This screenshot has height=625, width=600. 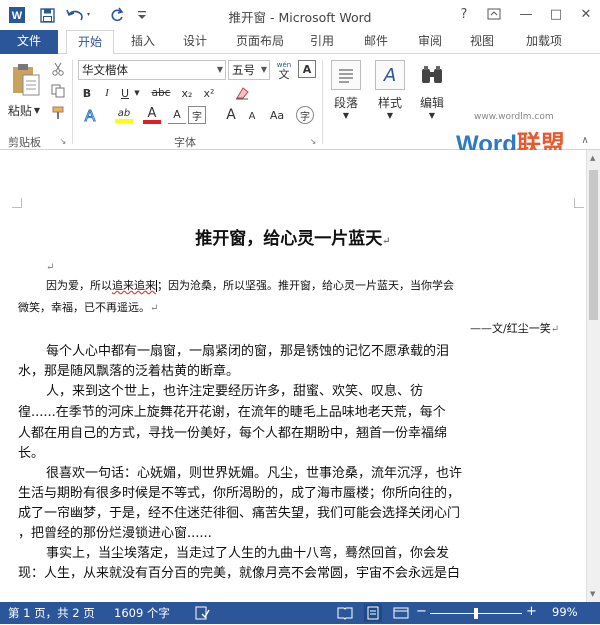 What do you see at coordinates (260, 42) in the screenshot?
I see `tab-layout: 页面布局` at bounding box center [260, 42].